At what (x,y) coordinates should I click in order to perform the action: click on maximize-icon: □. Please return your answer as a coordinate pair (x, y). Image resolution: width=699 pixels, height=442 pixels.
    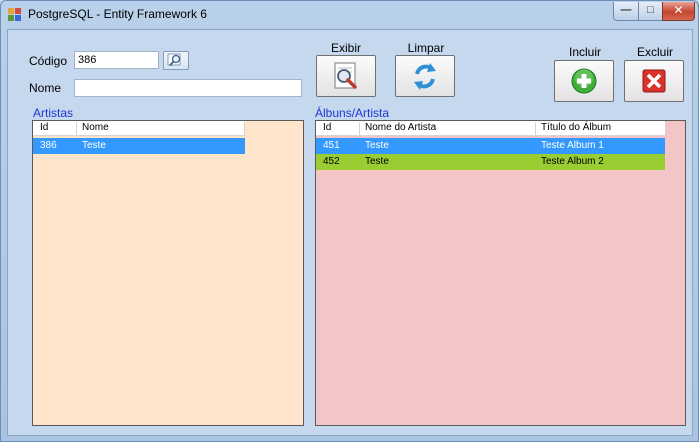
    Looking at the image, I should click on (650, 10).